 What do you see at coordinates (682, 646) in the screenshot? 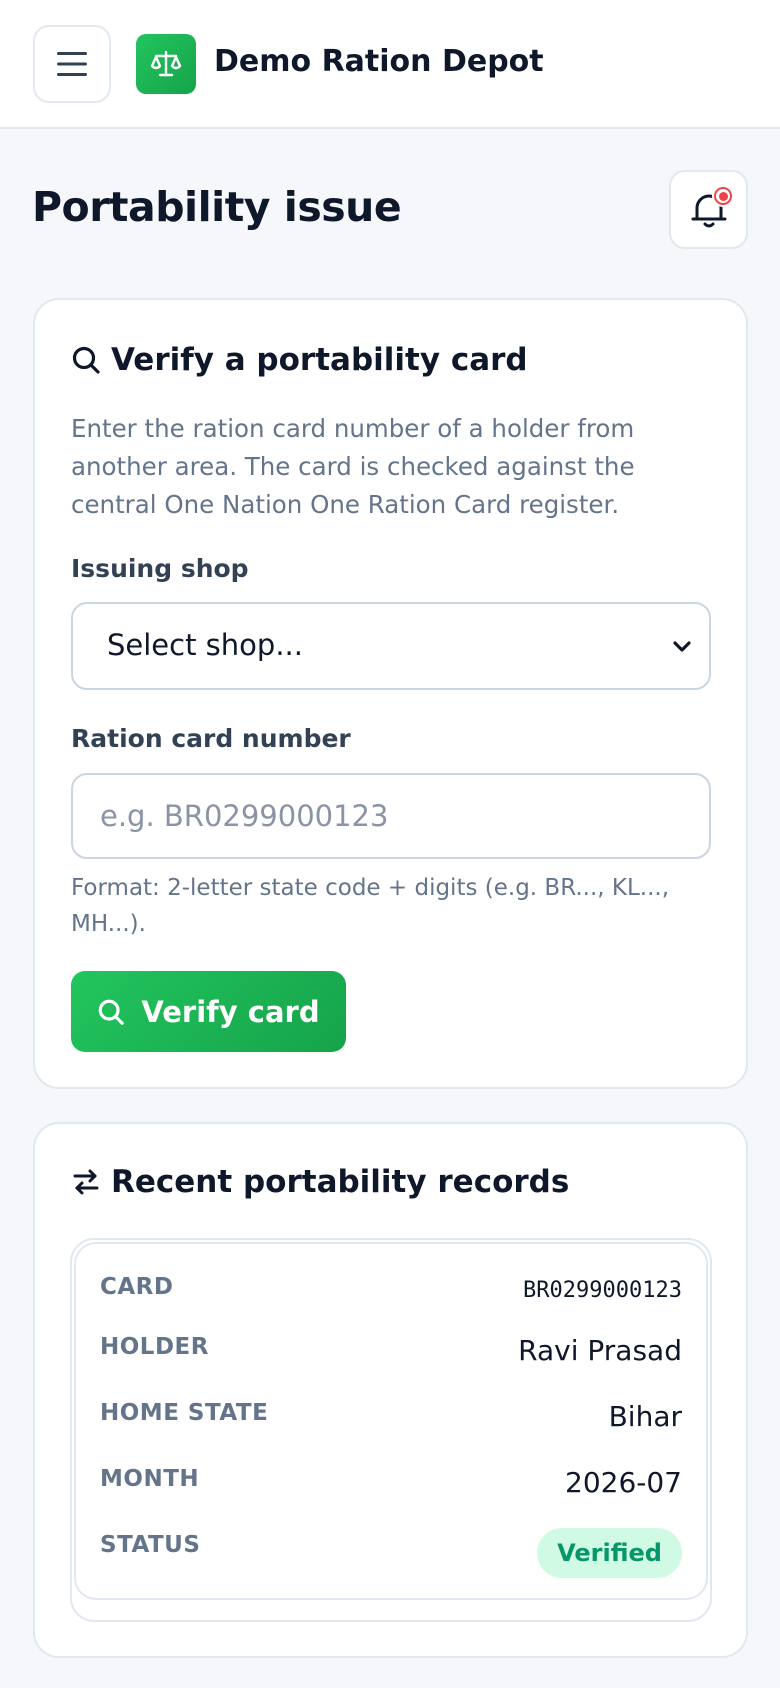
I see `chevron-down-icon` at bounding box center [682, 646].